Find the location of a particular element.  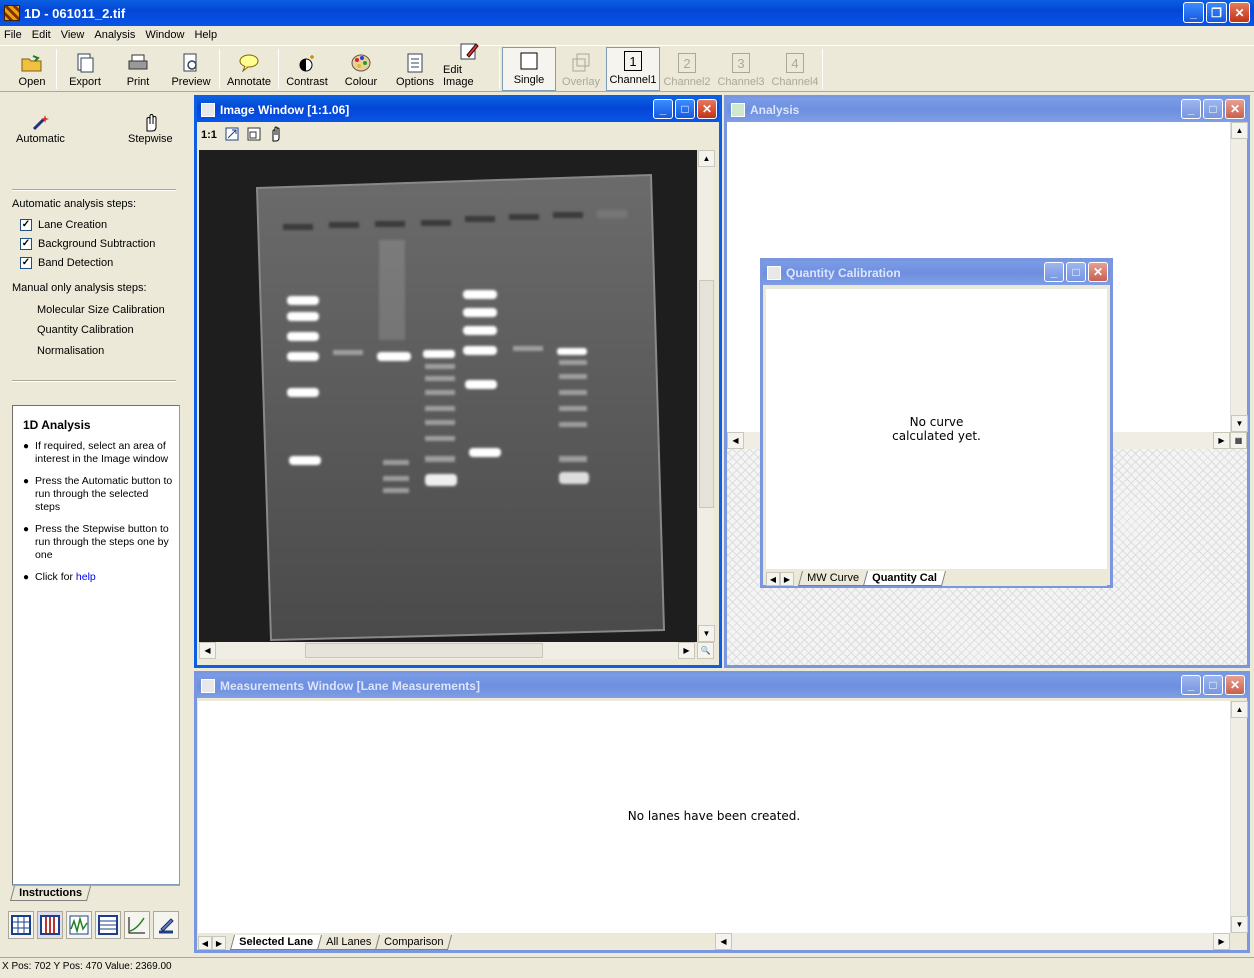

edit-image-button: Edit Image is located at coordinates (469, 67).